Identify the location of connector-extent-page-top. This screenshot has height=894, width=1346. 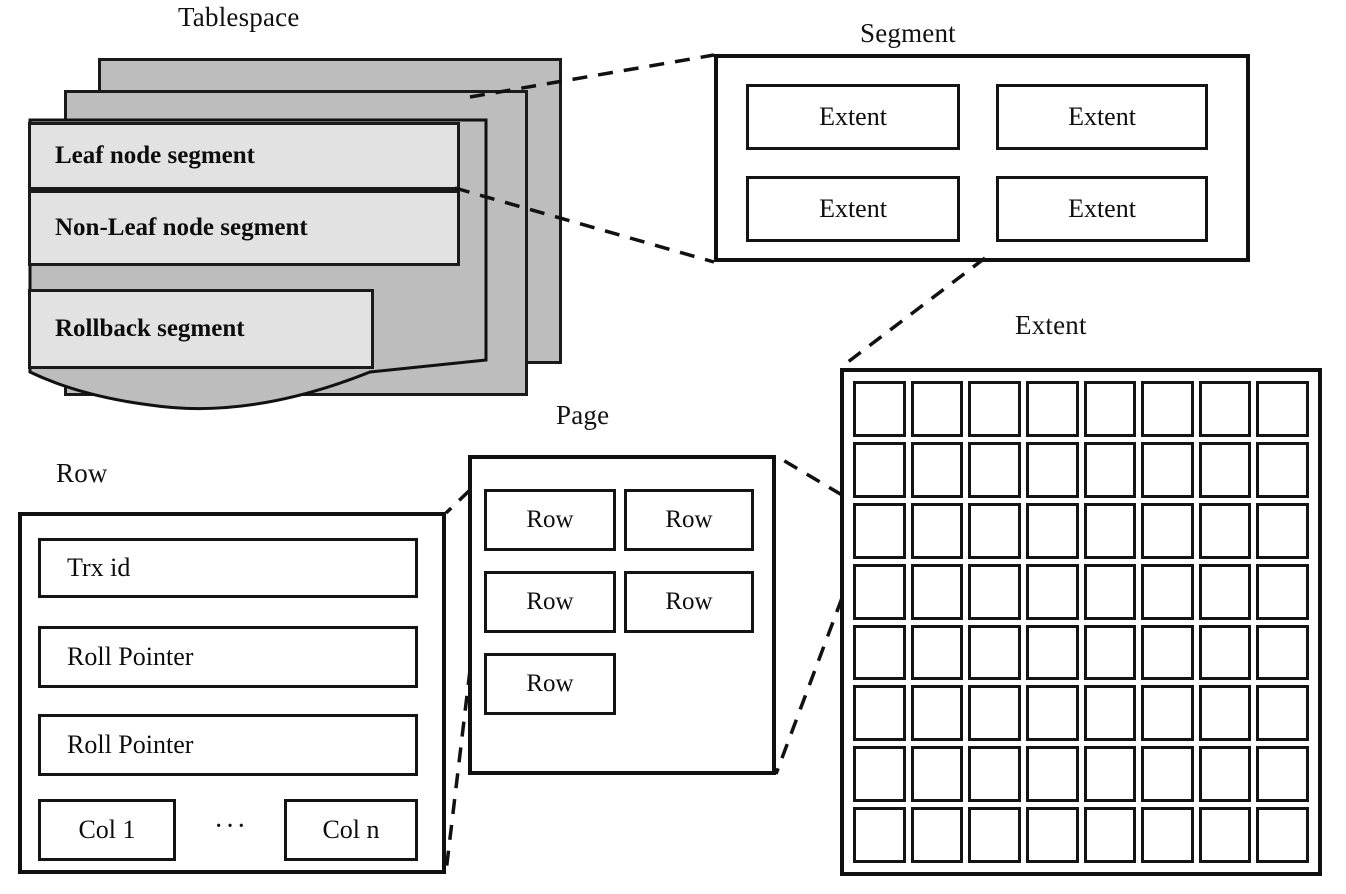
(809, 475).